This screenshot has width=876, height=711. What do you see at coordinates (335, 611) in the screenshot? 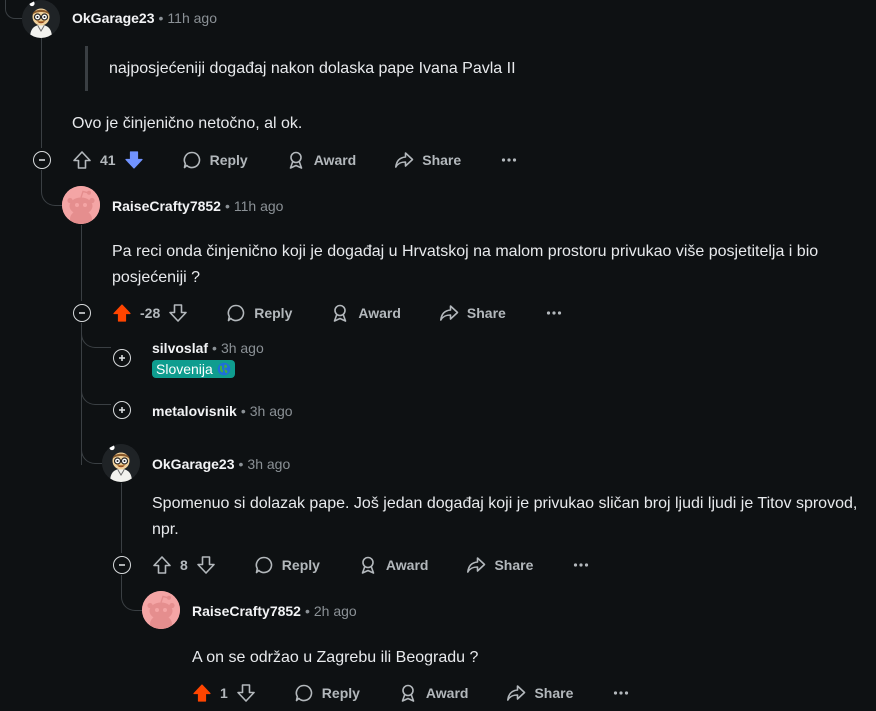
I see `comment-timestamp: 2h ago` at bounding box center [335, 611].